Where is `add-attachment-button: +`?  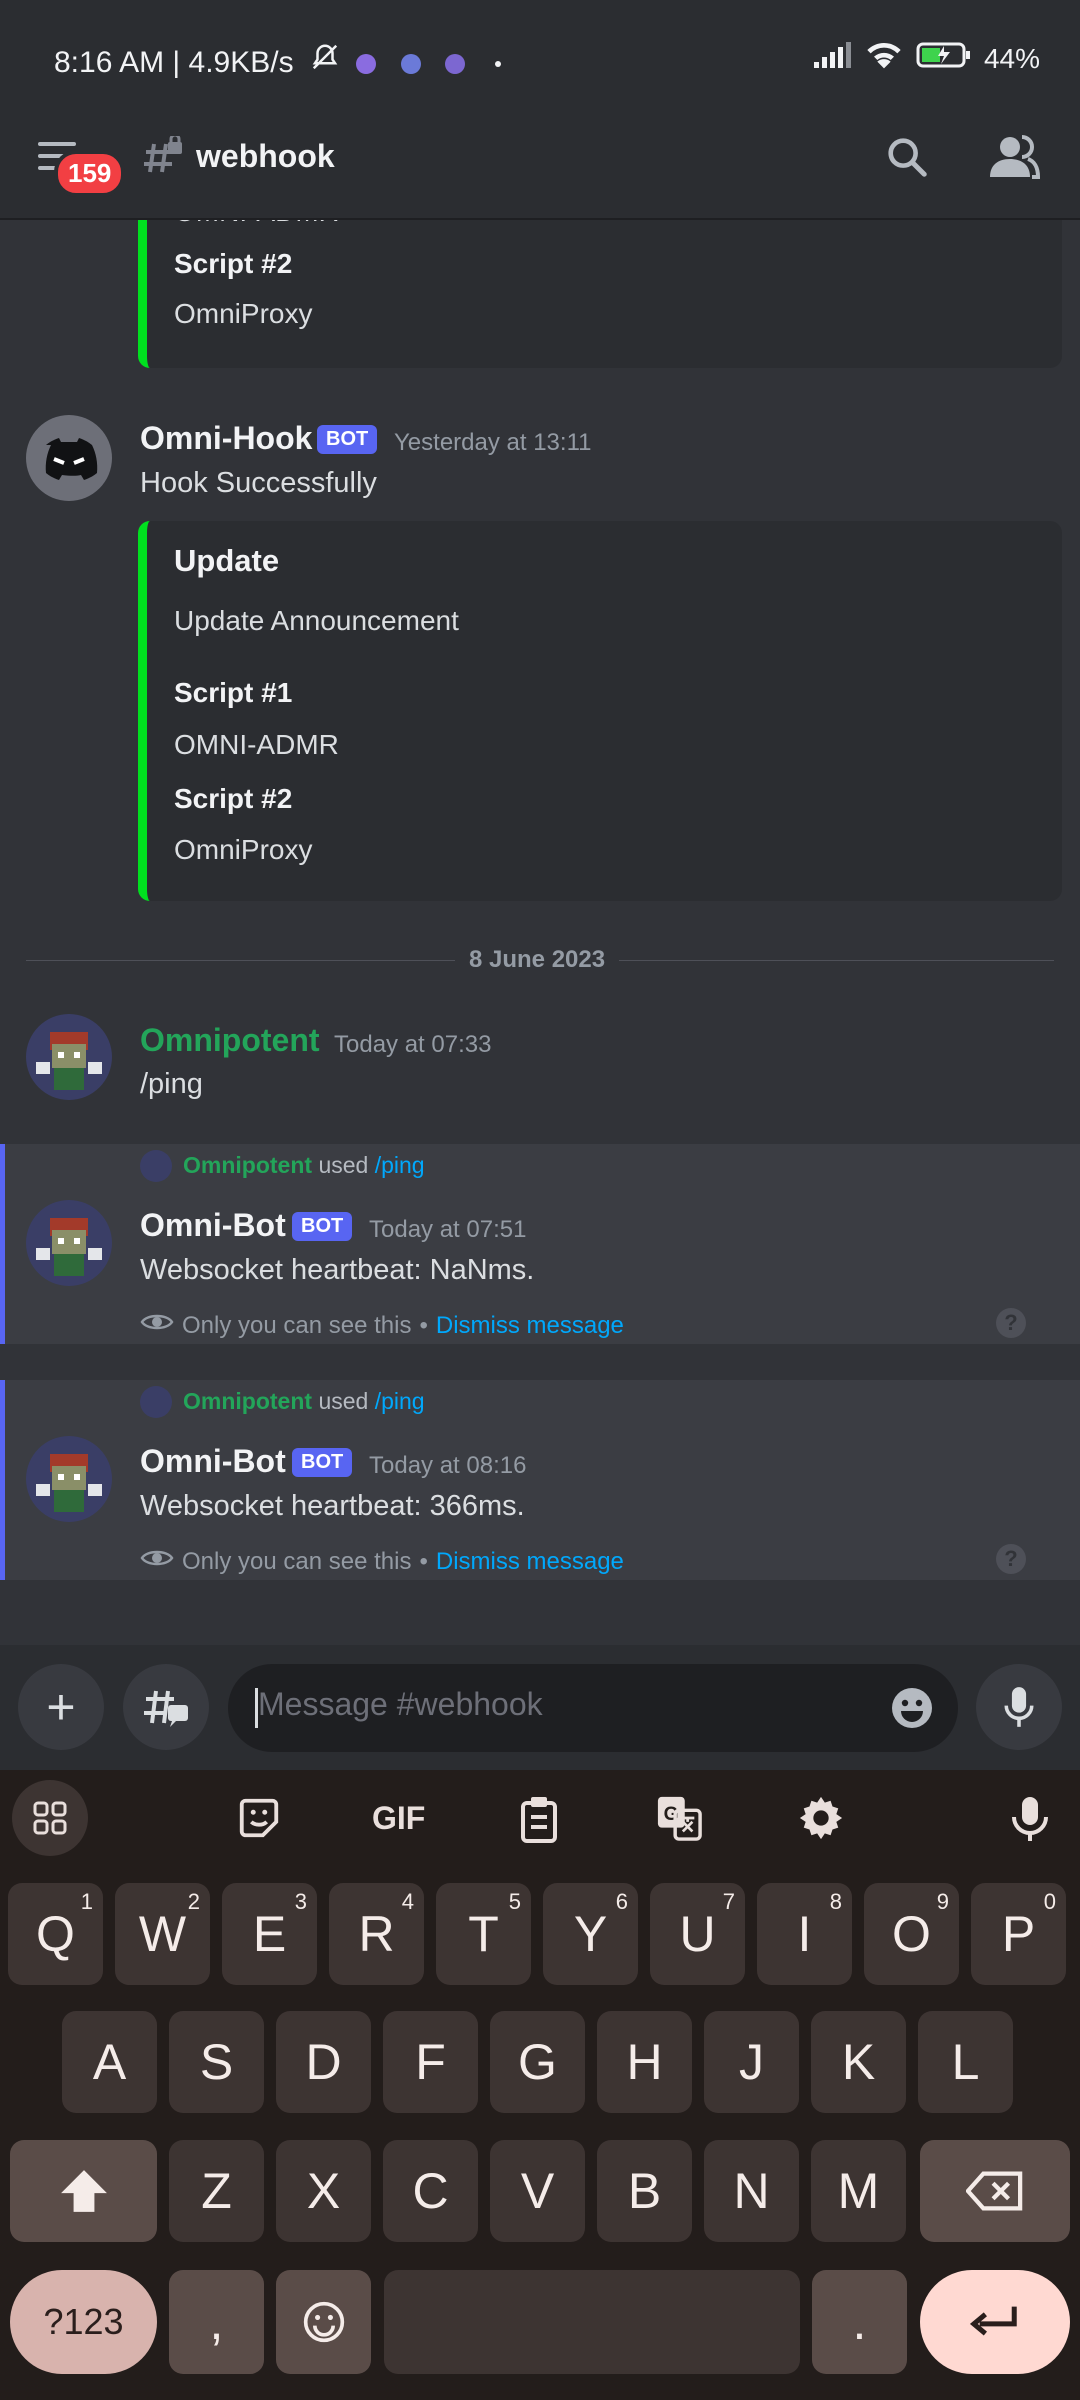 add-attachment-button: + is located at coordinates (61, 1707).